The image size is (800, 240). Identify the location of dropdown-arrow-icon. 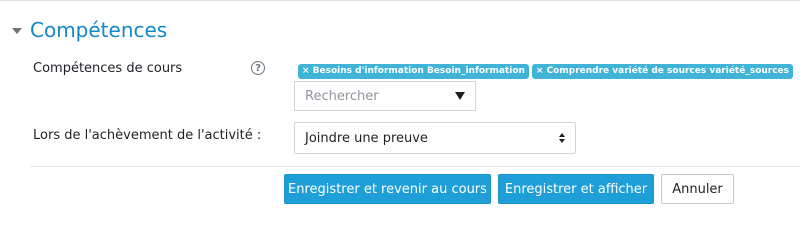
(460, 96).